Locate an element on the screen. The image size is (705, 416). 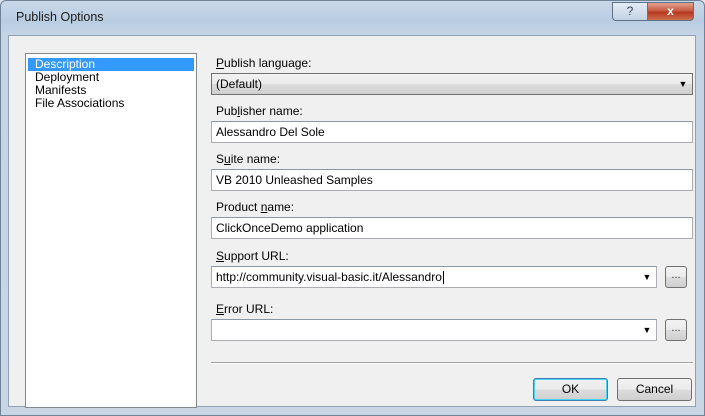
cancel-button: Cancel is located at coordinates (654, 389).